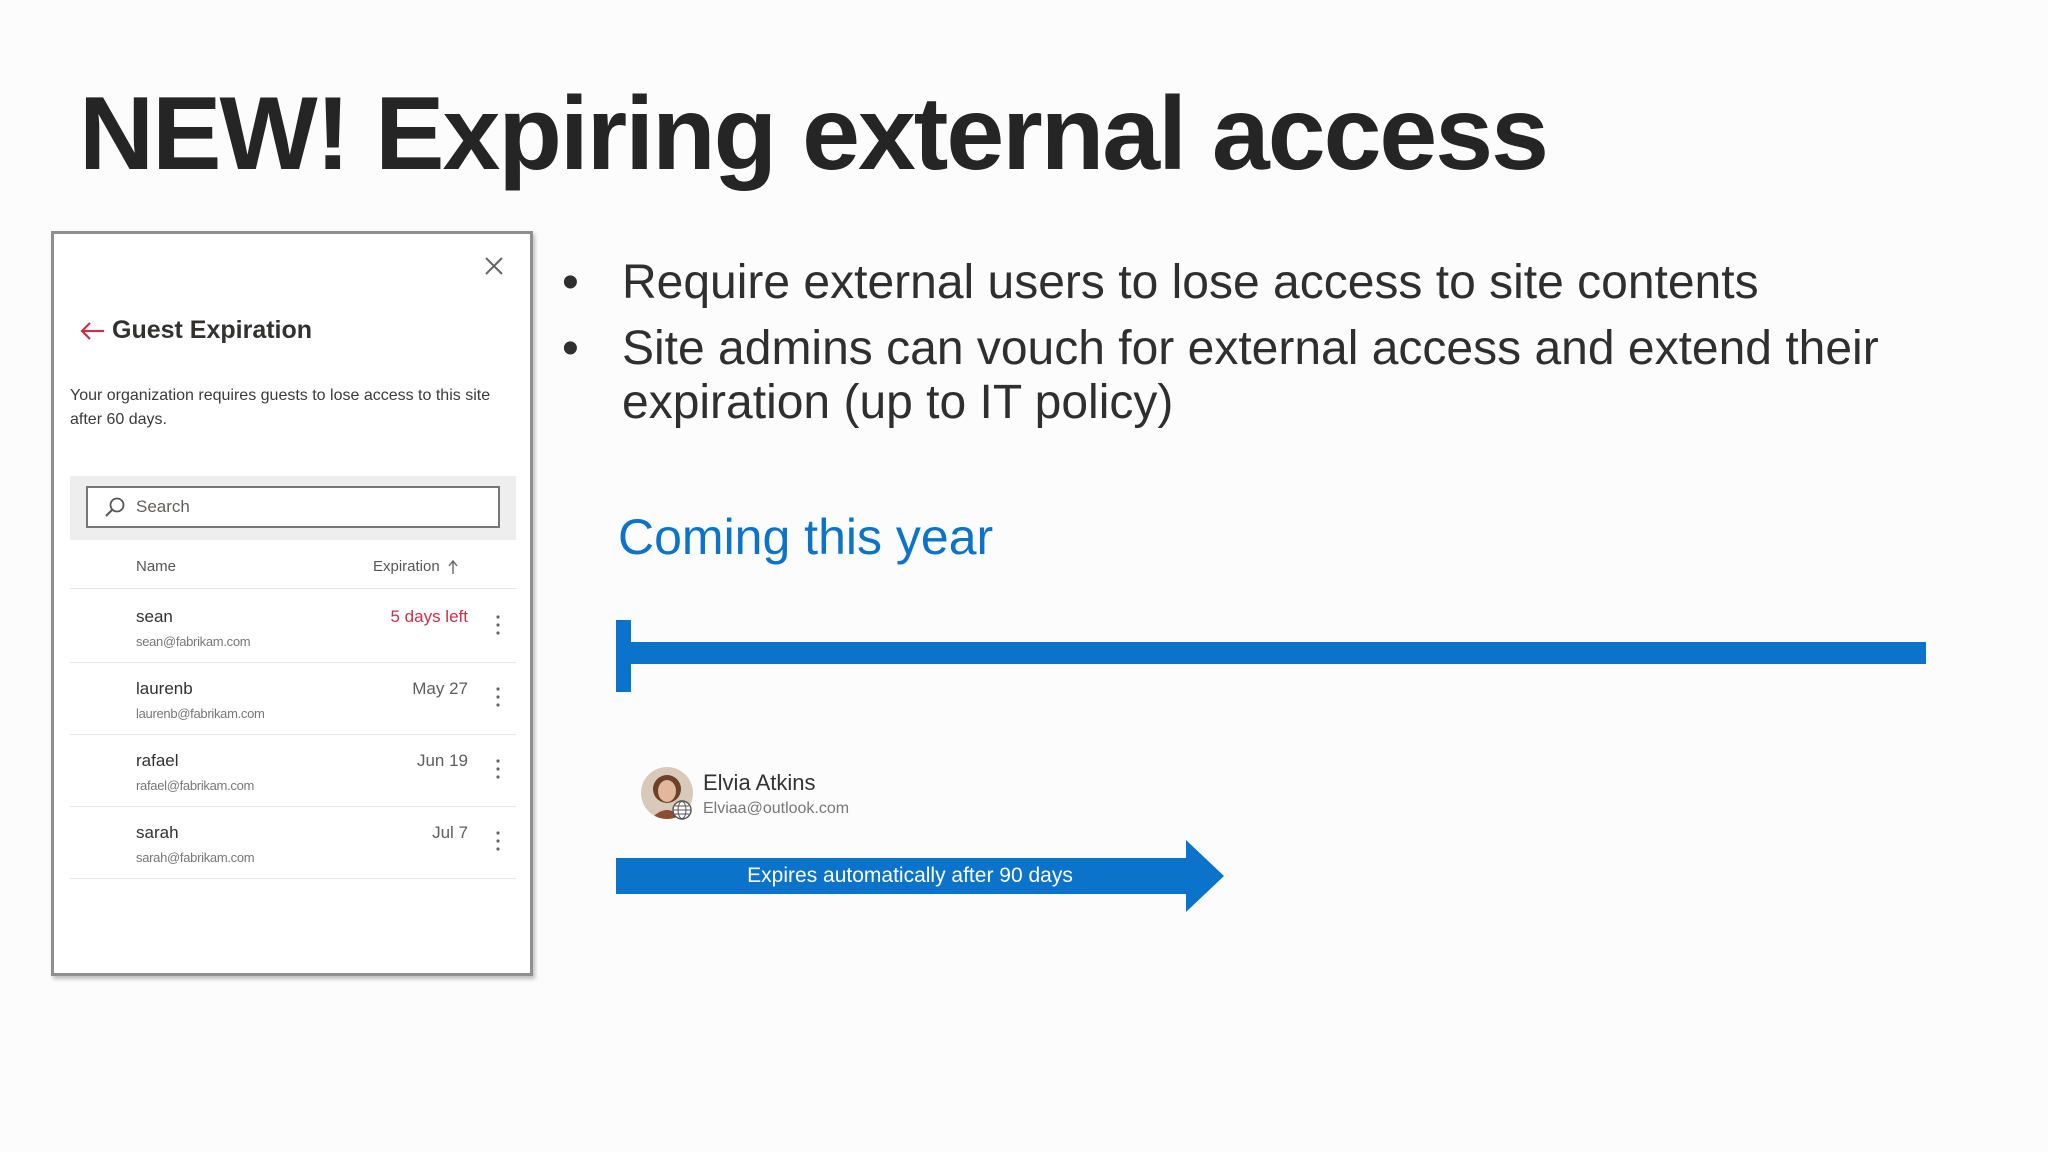 The height and width of the screenshot is (1152, 2048). I want to click on row-name: laurenb, so click(164, 688).